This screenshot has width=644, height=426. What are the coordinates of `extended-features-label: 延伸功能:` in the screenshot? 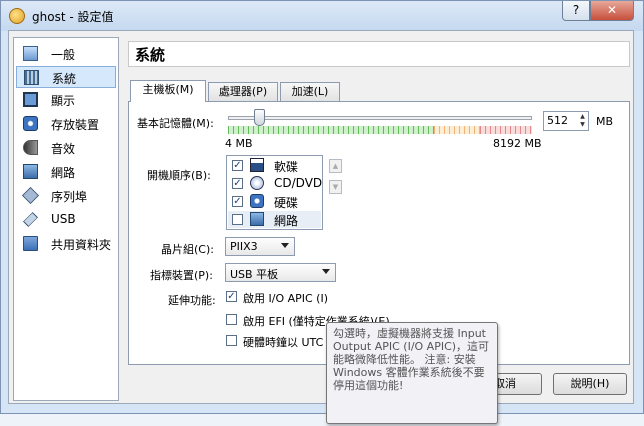 It's located at (192, 300).